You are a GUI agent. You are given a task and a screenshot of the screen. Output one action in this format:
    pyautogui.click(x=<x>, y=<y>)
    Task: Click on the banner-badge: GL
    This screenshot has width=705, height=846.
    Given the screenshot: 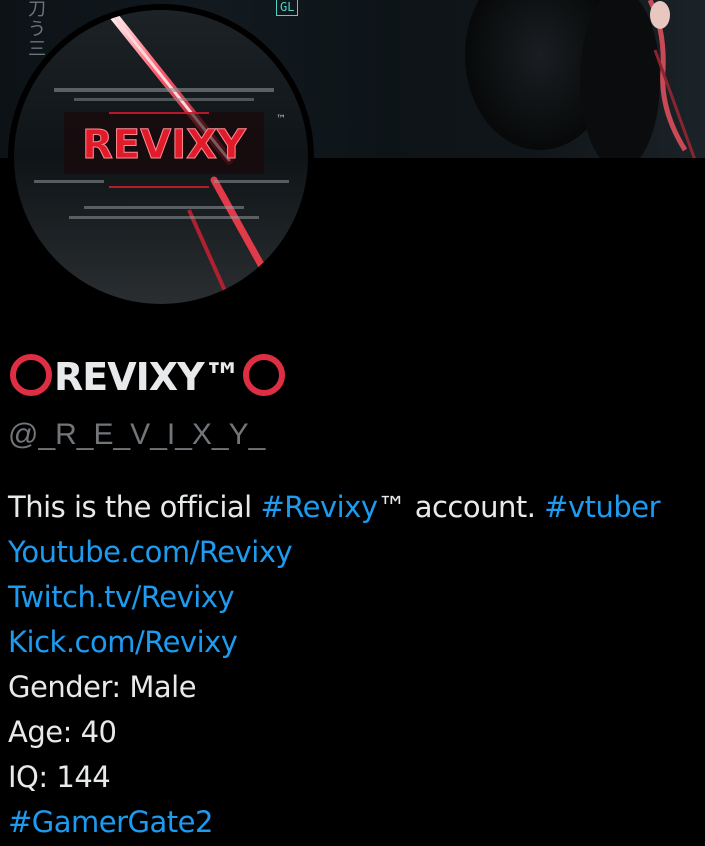 What is the action you would take?
    pyautogui.click(x=287, y=8)
    